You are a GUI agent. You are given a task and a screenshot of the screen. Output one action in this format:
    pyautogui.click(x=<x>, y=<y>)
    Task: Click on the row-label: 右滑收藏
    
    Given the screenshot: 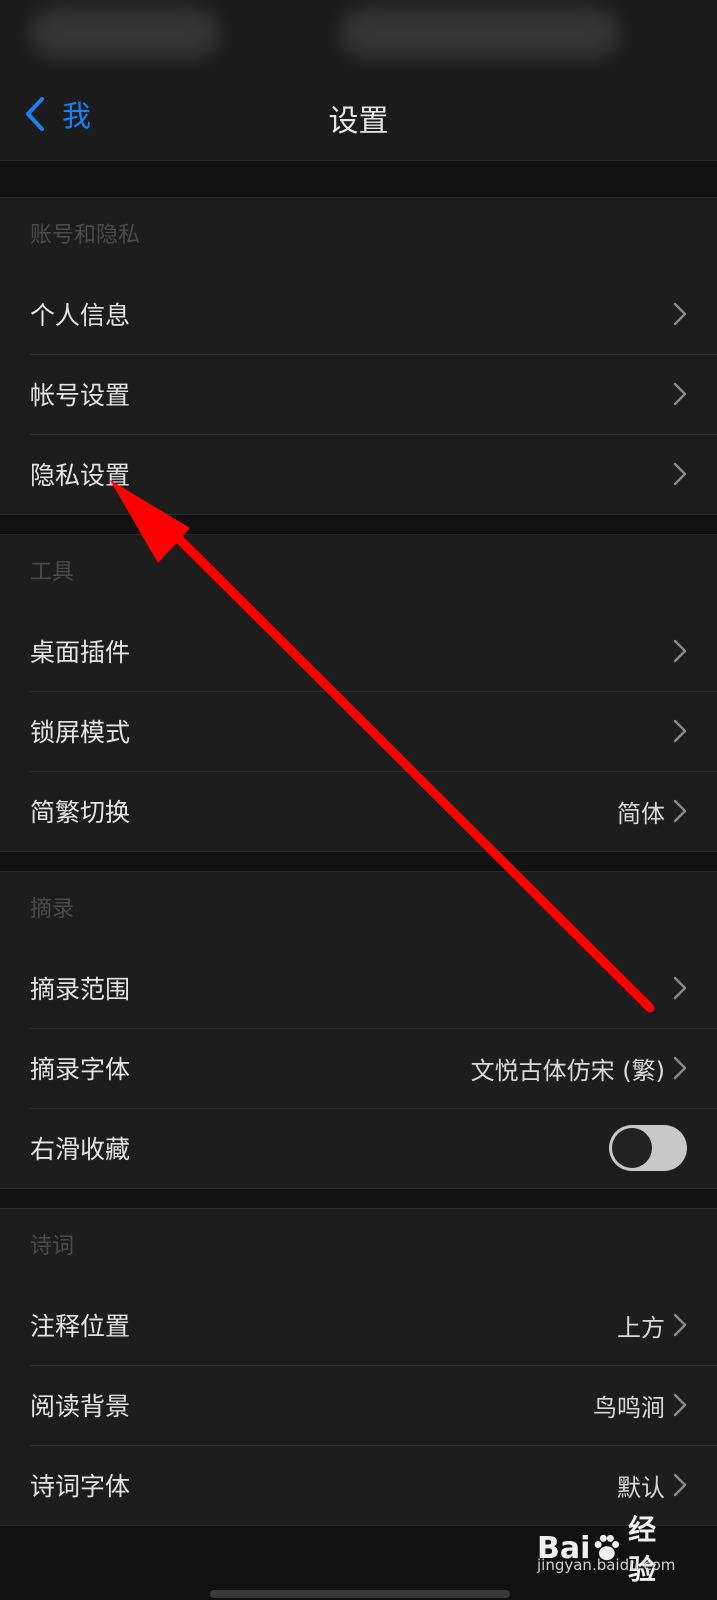 What is the action you would take?
    pyautogui.click(x=80, y=1149)
    